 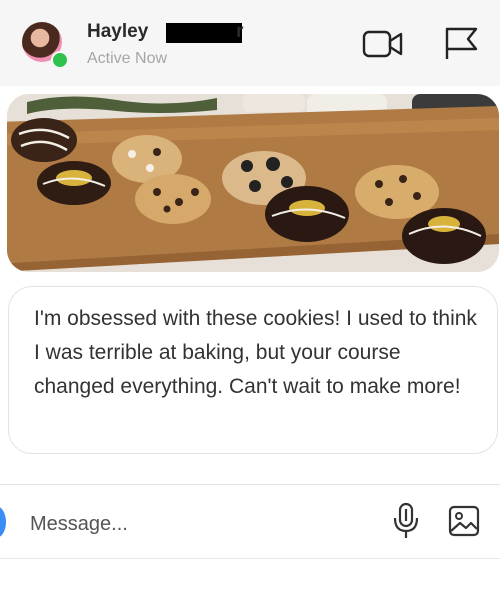 What do you see at coordinates (45, 45) in the screenshot?
I see `avatar` at bounding box center [45, 45].